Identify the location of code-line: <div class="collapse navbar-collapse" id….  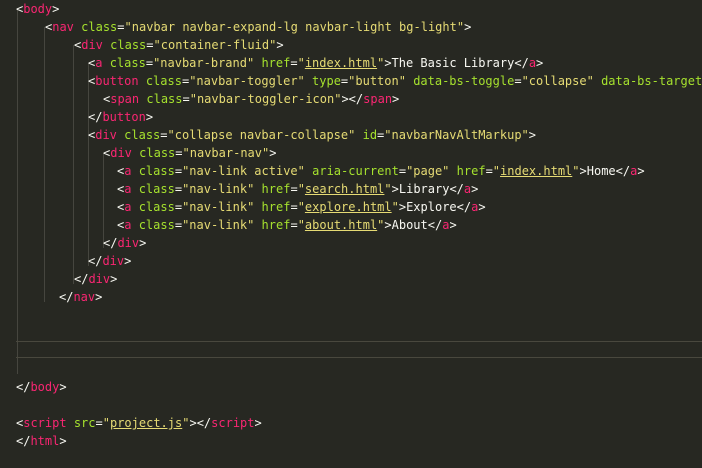
(276, 135).